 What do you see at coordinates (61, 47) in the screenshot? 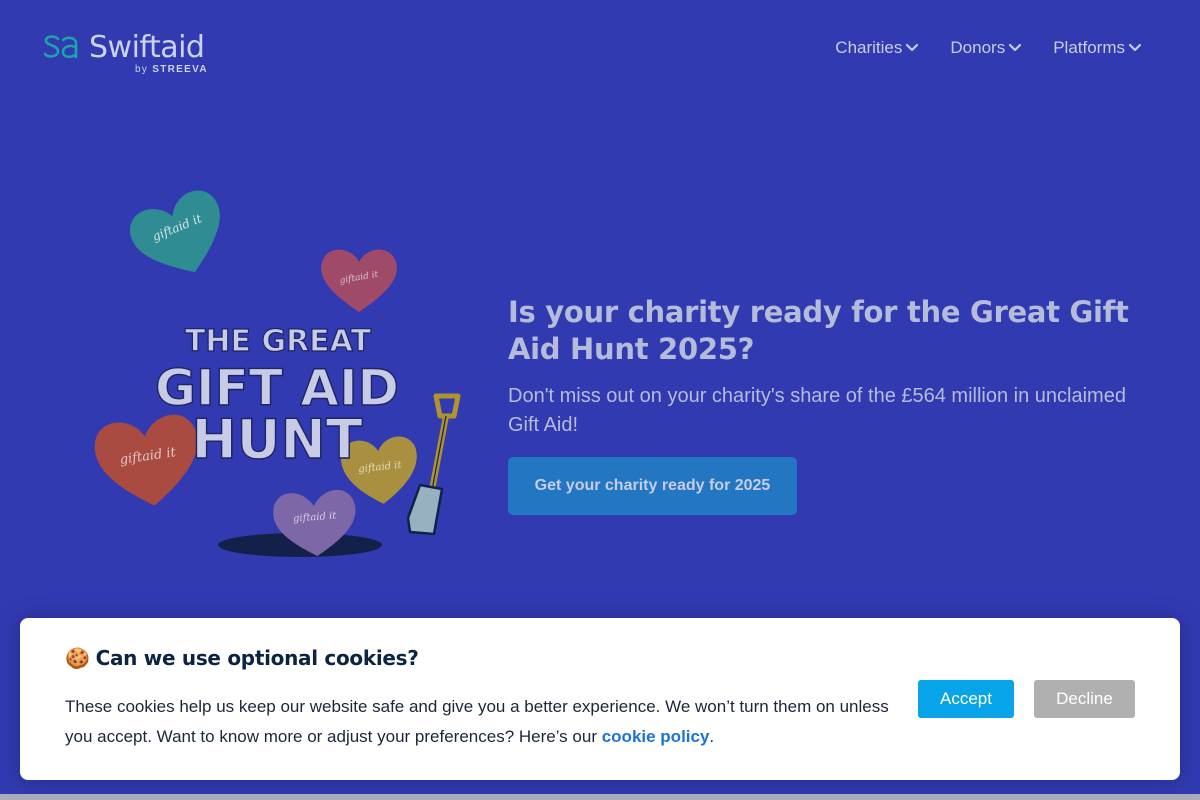
I see `swiftaid-logo-icon` at bounding box center [61, 47].